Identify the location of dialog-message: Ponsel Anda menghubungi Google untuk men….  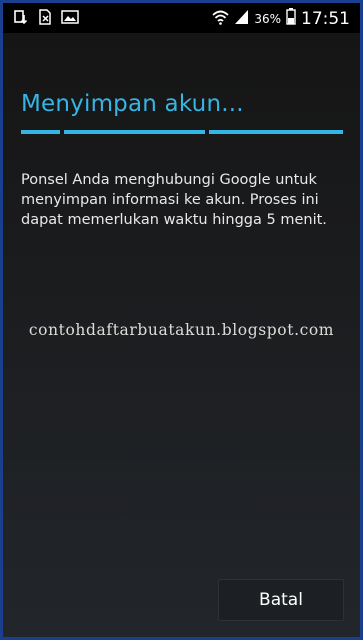
(174, 200).